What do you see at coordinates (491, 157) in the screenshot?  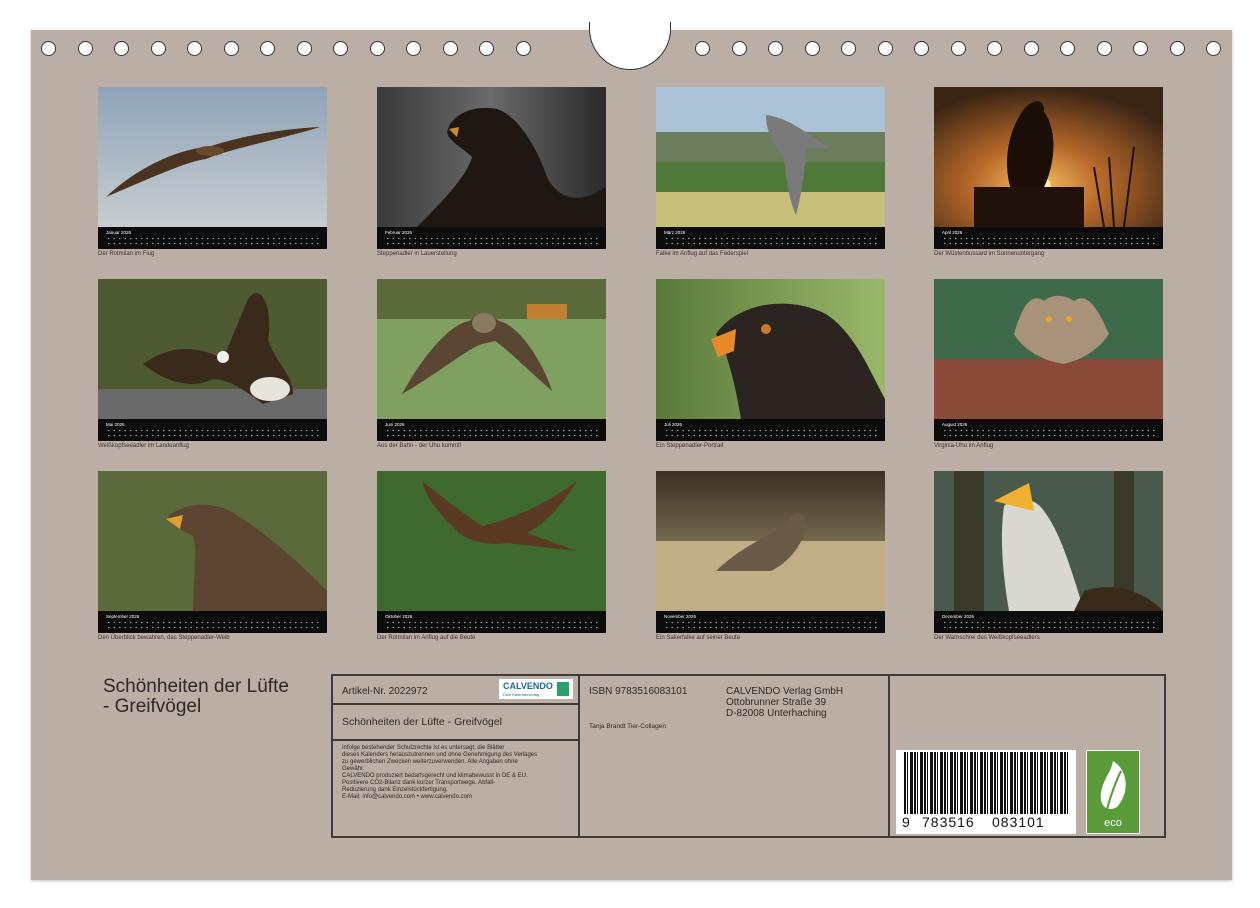 I see `photo-steppe-eagle-lurking` at bounding box center [491, 157].